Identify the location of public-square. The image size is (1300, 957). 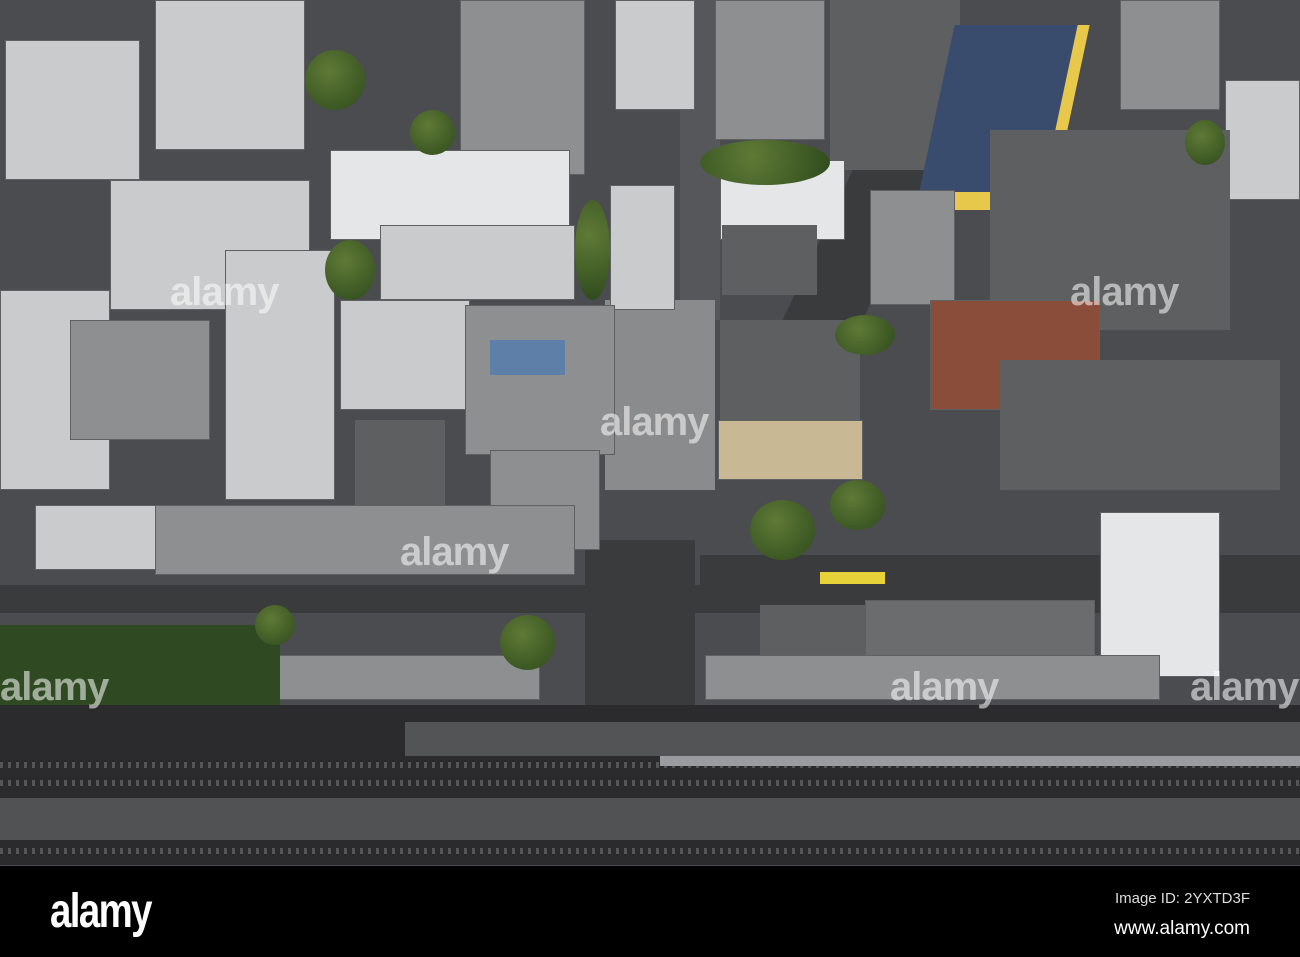
(660, 395).